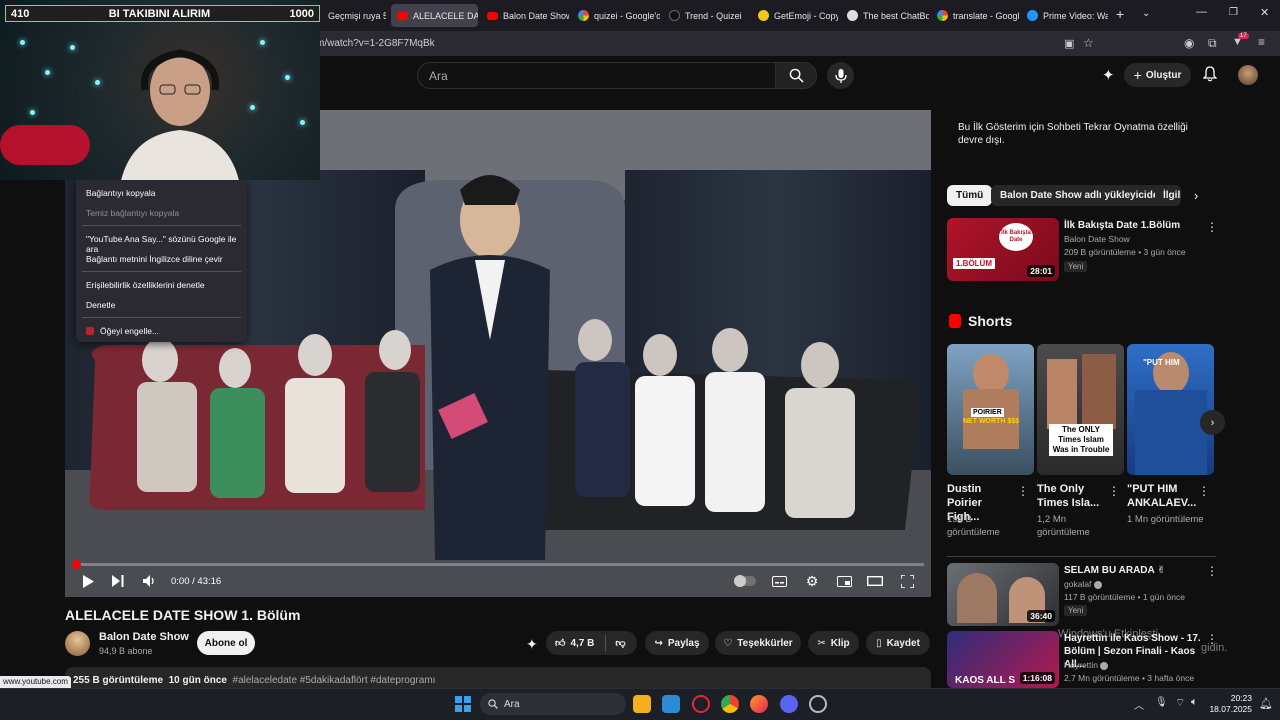 The height and width of the screenshot is (720, 1280). What do you see at coordinates (1241, 698) in the screenshot?
I see `clock-time: 20:23` at bounding box center [1241, 698].